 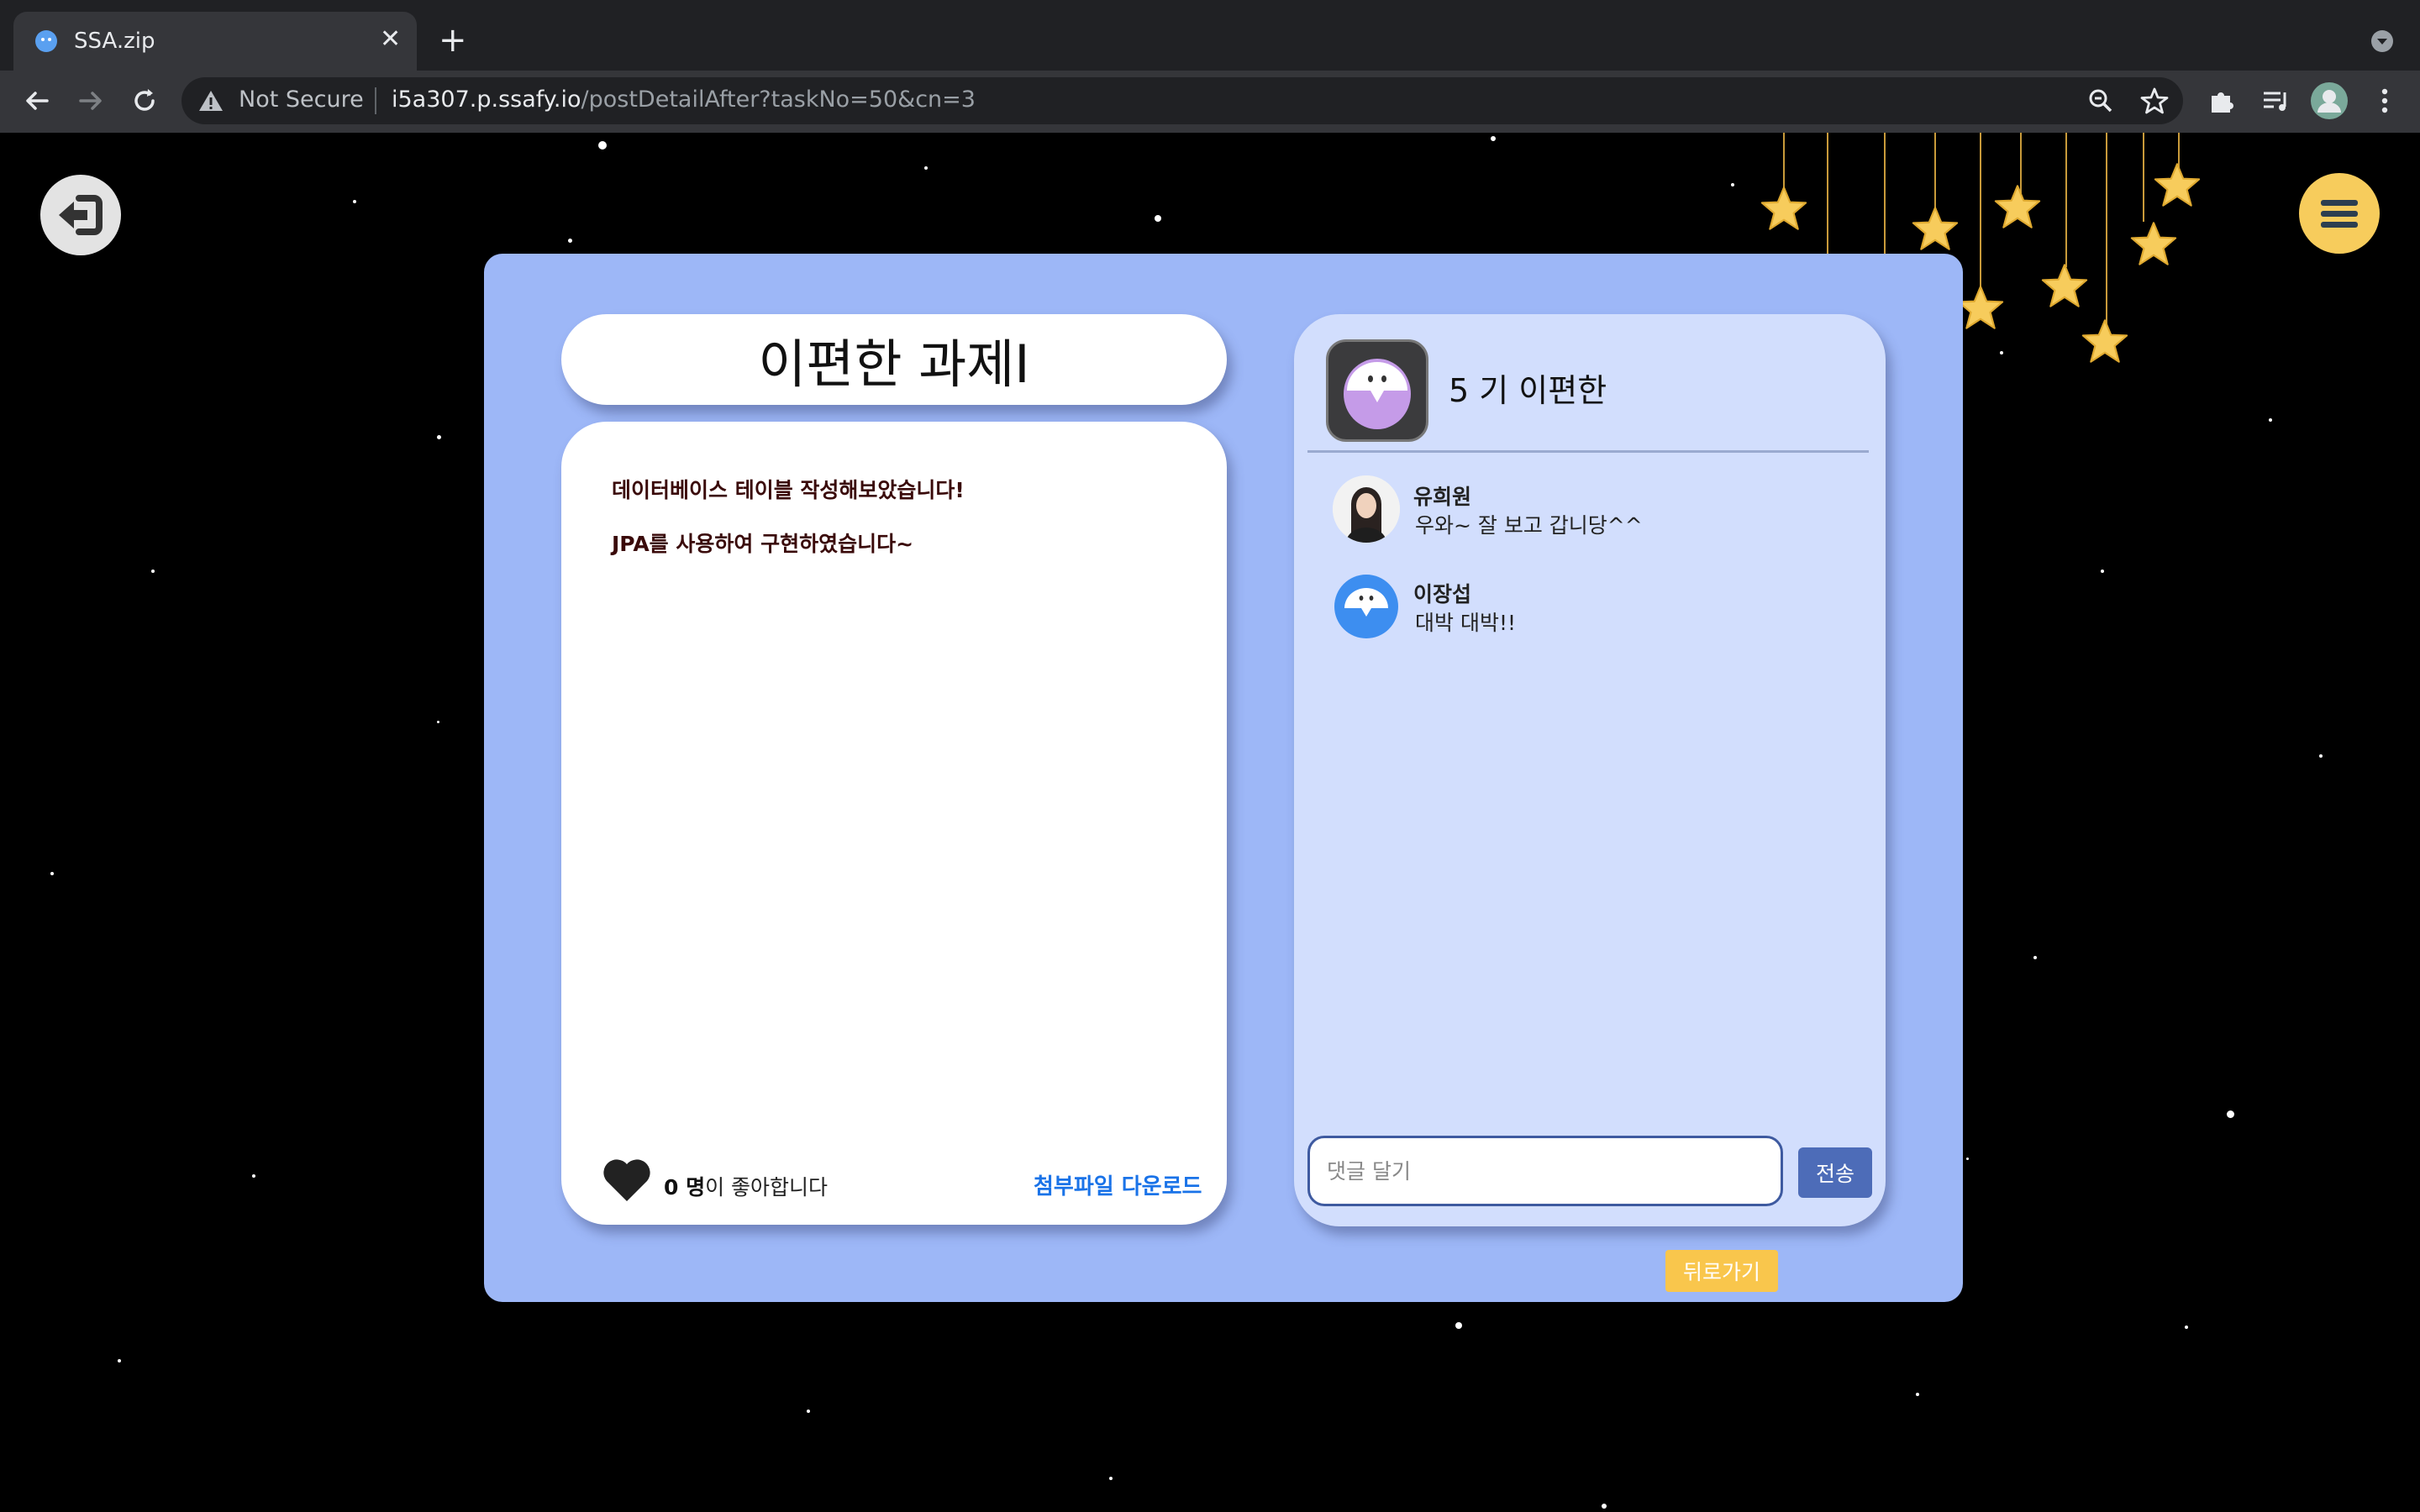 What do you see at coordinates (453, 40) in the screenshot?
I see `plus-icon: +` at bounding box center [453, 40].